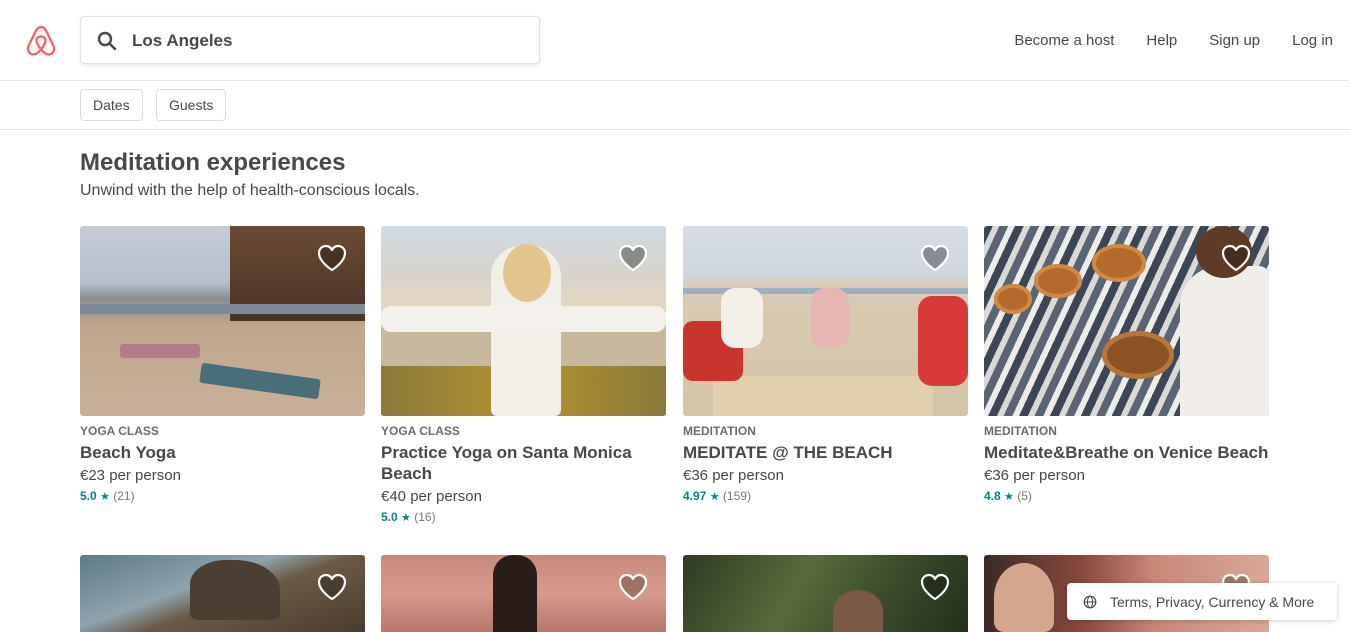 The height and width of the screenshot is (632, 1349). Describe the element at coordinates (1312, 40) in the screenshot. I see `log-in-link: Log in` at that location.